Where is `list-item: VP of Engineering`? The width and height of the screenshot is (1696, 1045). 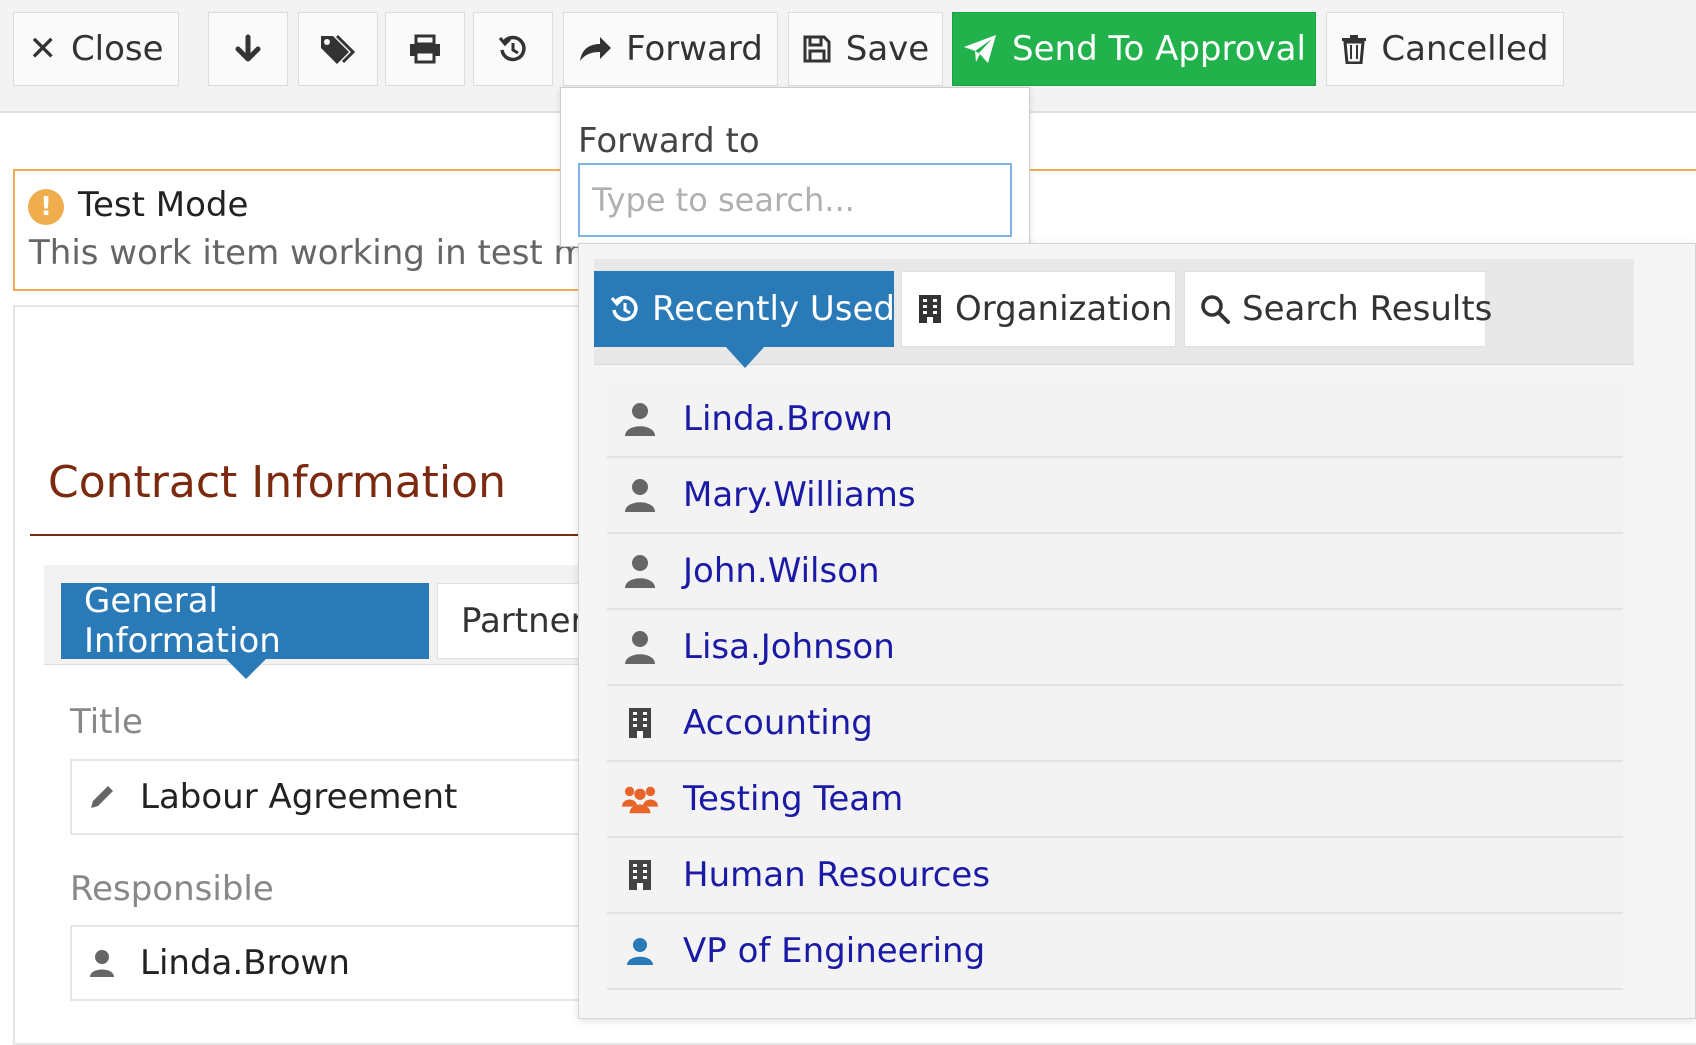 list-item: VP of Engineering is located at coordinates (1115, 952).